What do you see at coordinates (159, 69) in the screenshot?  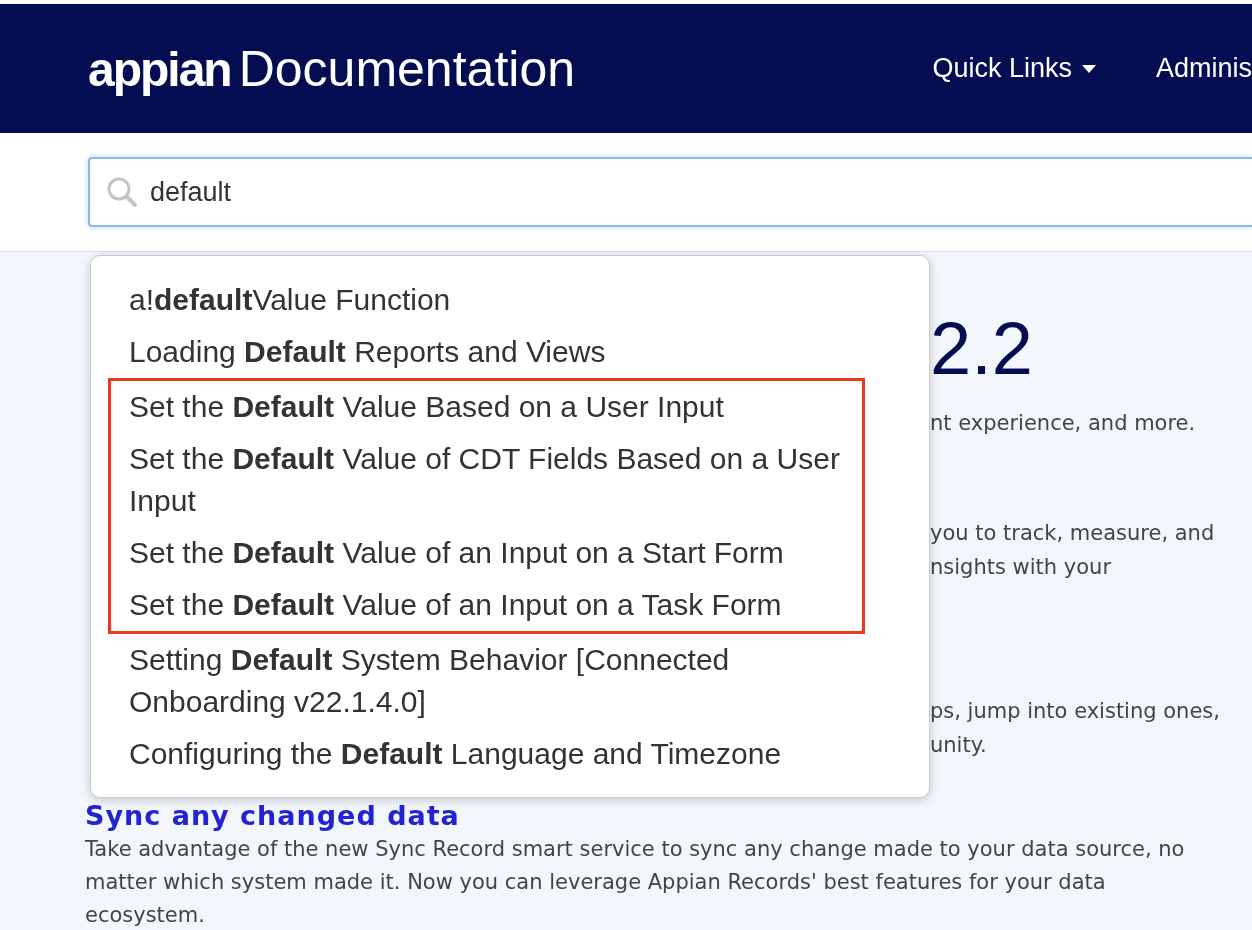 I see `logo-wordmark: appian` at bounding box center [159, 69].